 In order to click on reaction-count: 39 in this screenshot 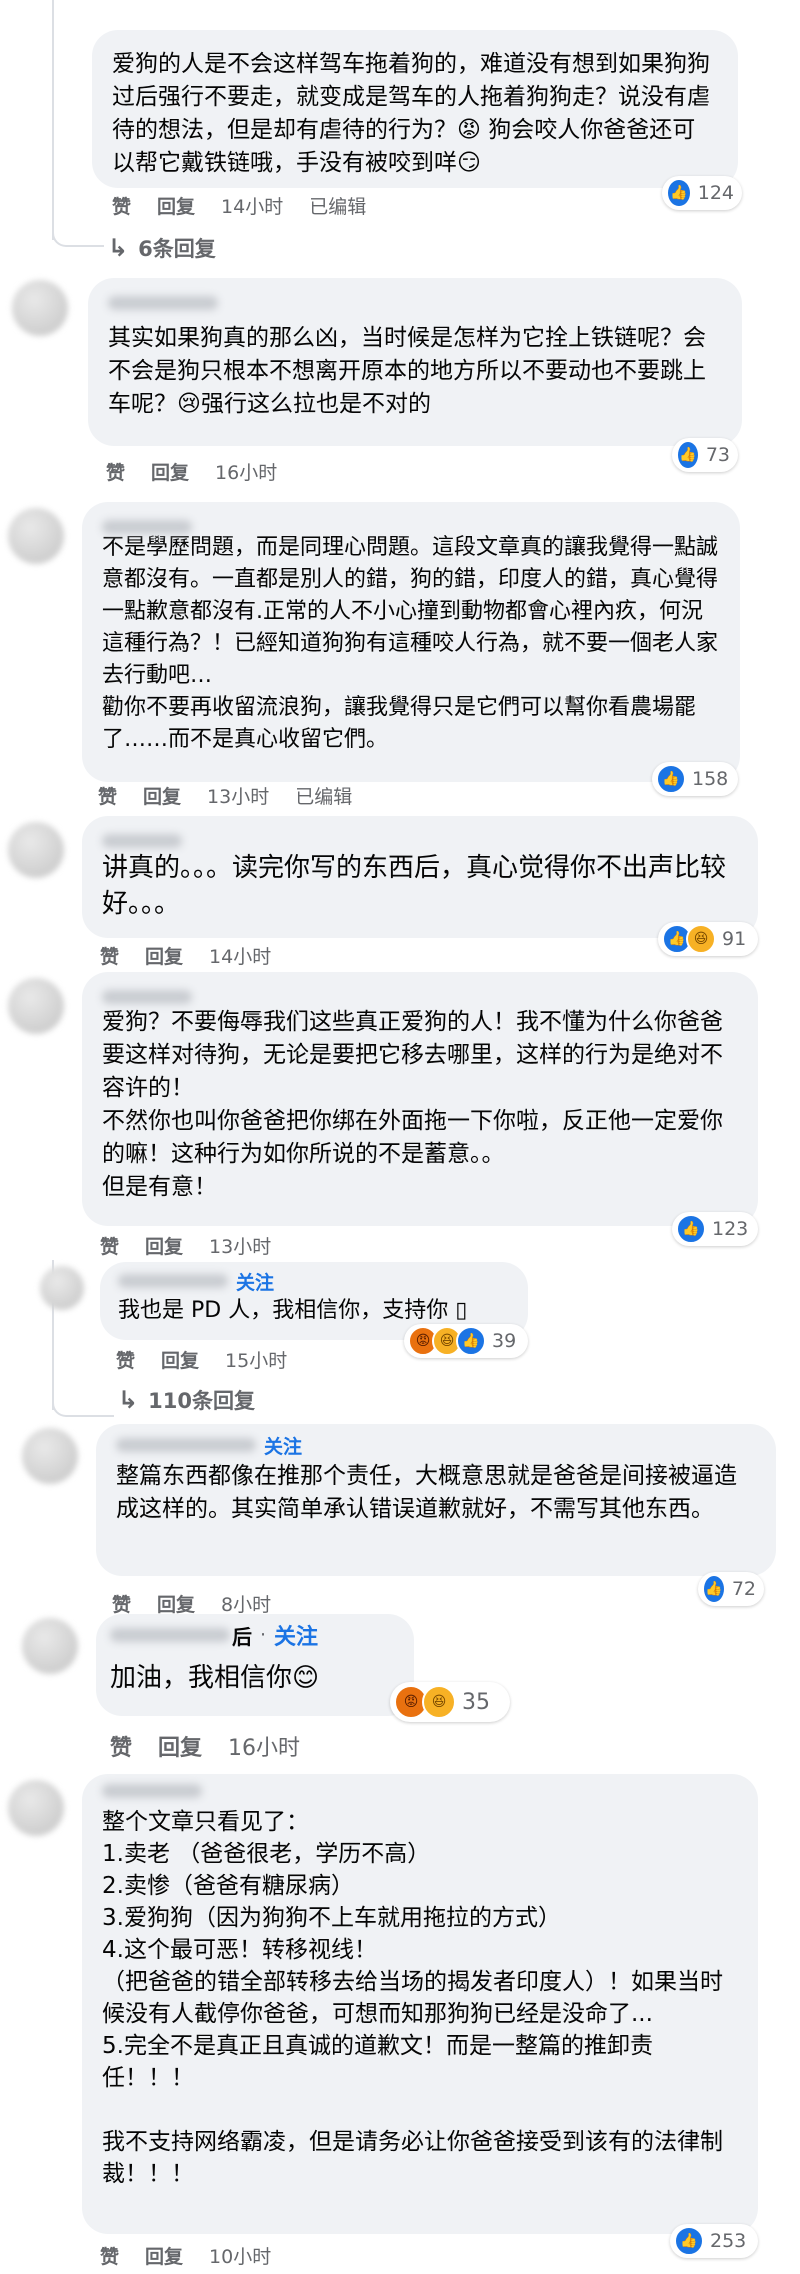, I will do `click(504, 1341)`.